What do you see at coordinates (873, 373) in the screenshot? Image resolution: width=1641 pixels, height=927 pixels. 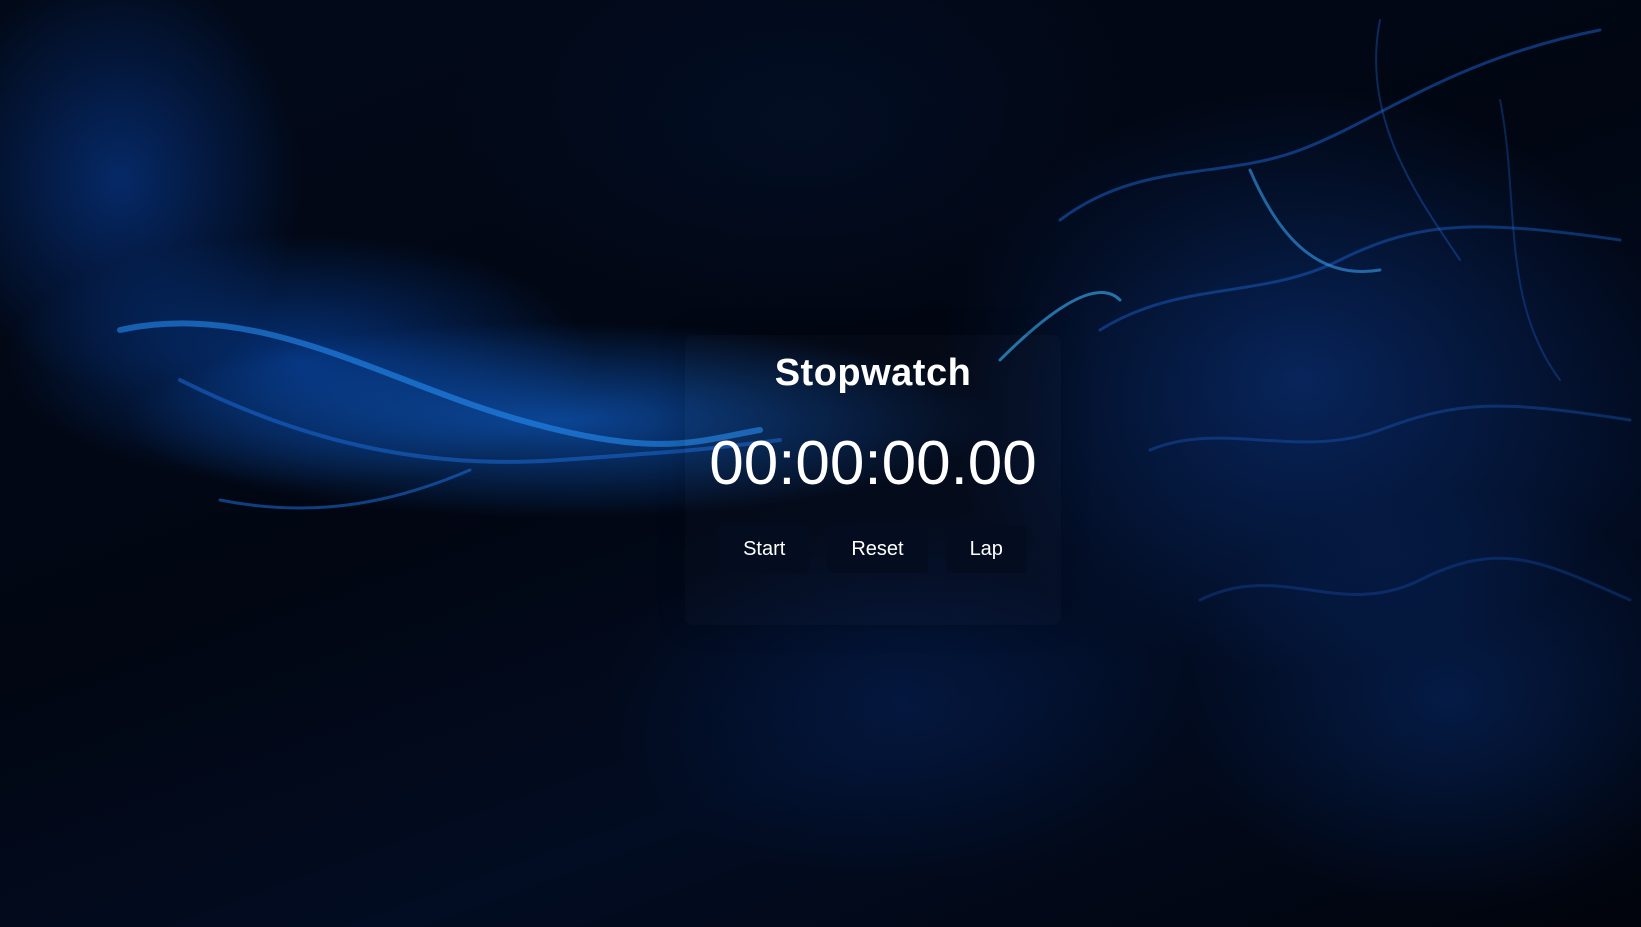 I see `stopwatch-title: Stopwatch` at bounding box center [873, 373].